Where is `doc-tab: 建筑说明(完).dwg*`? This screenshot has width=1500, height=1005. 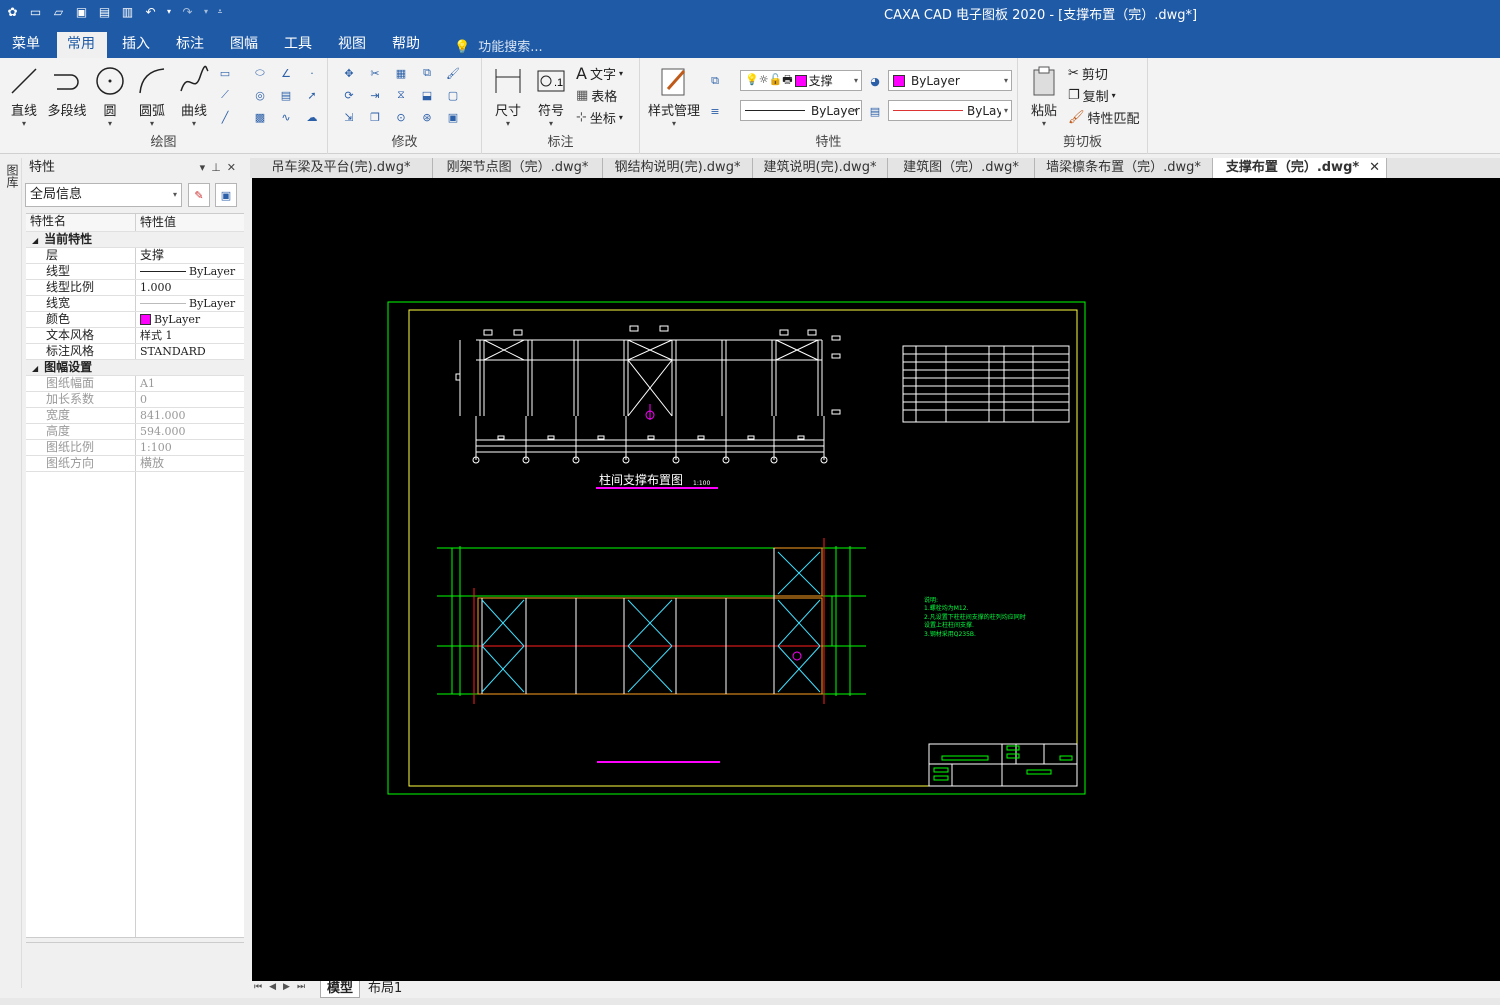
doc-tab: 建筑说明(完).dwg* is located at coordinates (820, 168).